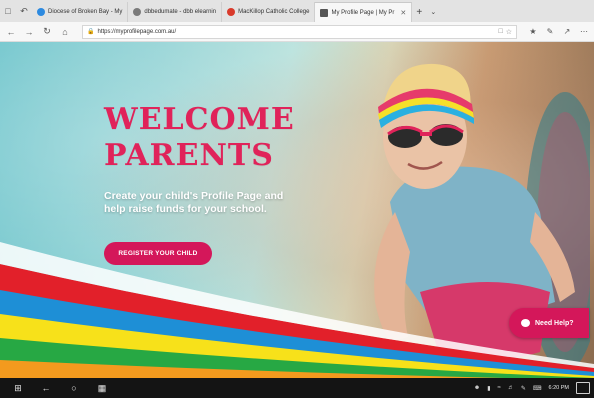 The image size is (594, 398). What do you see at coordinates (500, 31) in the screenshot?
I see `reading-view-icon: □` at bounding box center [500, 31].